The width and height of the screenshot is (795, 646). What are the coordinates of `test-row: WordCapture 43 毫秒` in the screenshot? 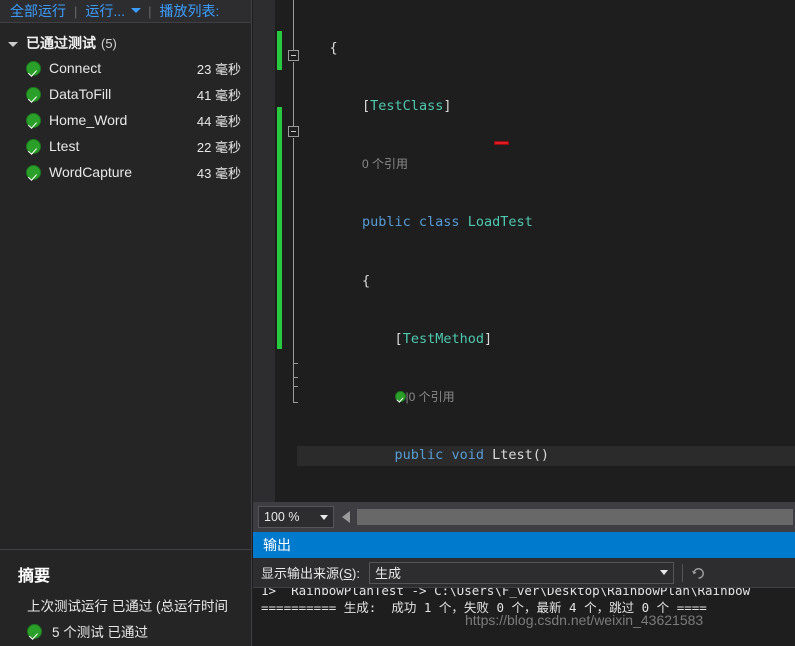 It's located at (125, 172).